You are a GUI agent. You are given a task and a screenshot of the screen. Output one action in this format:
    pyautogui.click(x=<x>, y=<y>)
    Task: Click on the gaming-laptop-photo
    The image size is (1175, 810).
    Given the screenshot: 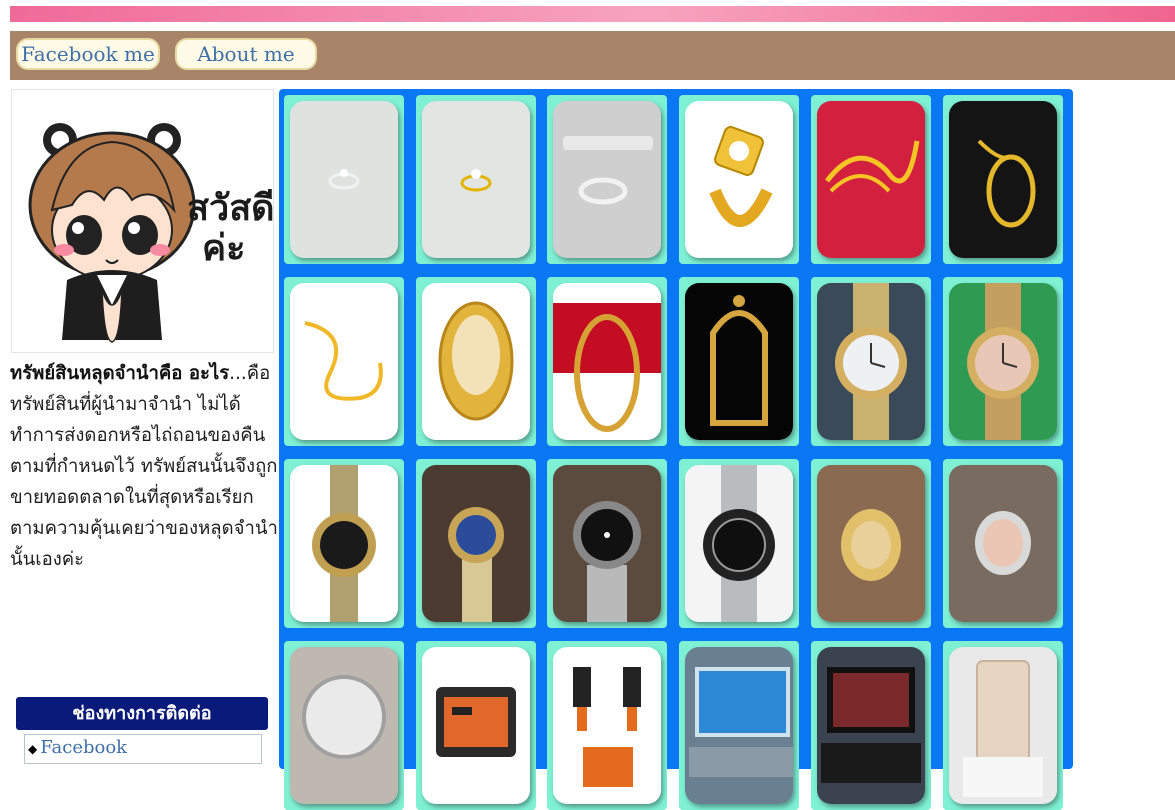 What is the action you would take?
    pyautogui.click(x=871, y=725)
    